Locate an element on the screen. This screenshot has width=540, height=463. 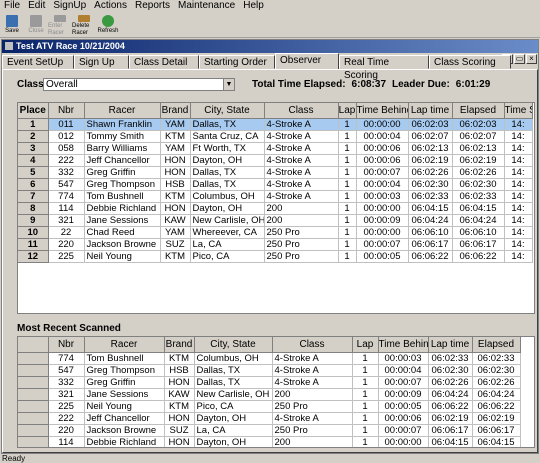
toolbar-close-button: Close is located at coordinates (36, 24).